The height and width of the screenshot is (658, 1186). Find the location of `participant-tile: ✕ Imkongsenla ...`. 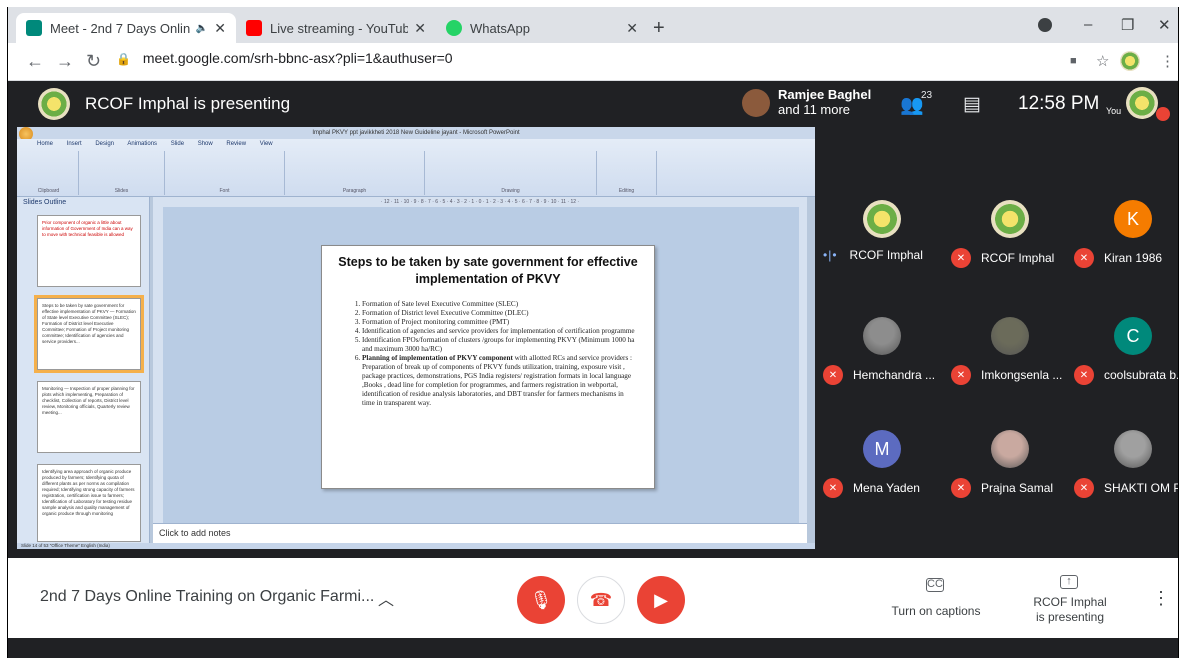

participant-tile: ✕ Imkongsenla ... is located at coordinates (1011, 352).